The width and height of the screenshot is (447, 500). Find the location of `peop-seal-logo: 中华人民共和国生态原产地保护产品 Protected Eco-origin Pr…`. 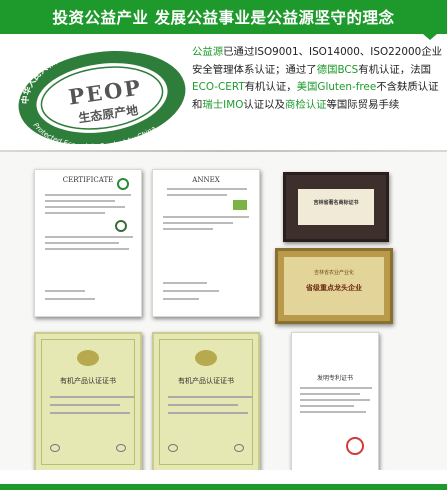

peop-seal-logo: 中华人民共和国生态原产地保护产品 Protected Eco-origin Pr… is located at coordinates (99, 92).